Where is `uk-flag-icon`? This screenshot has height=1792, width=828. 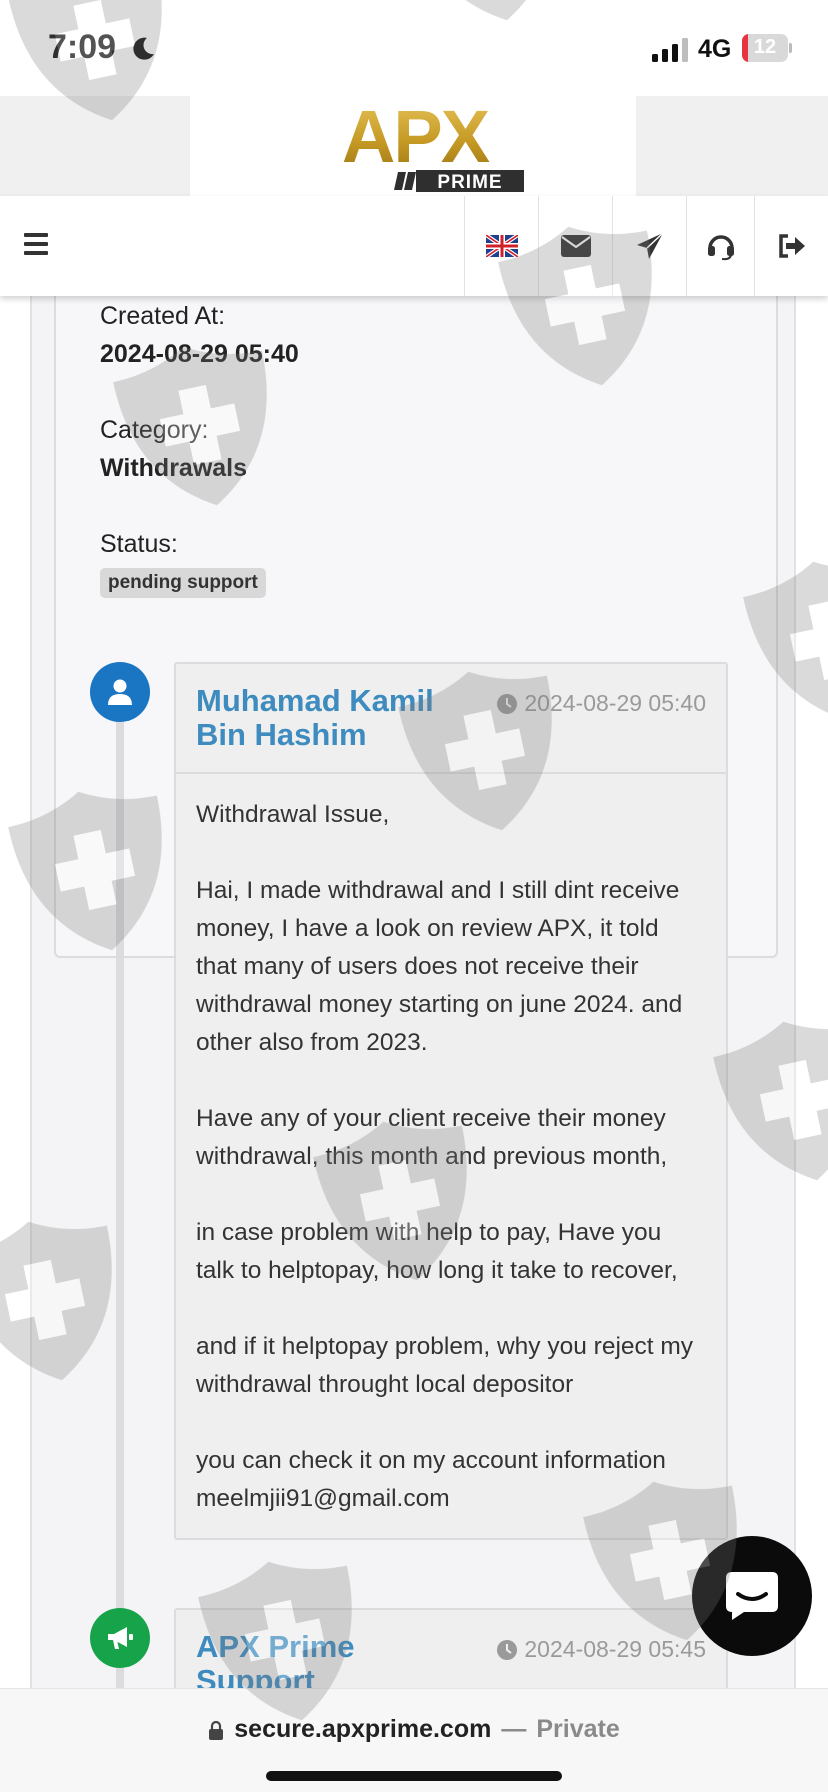 uk-flag-icon is located at coordinates (501, 246).